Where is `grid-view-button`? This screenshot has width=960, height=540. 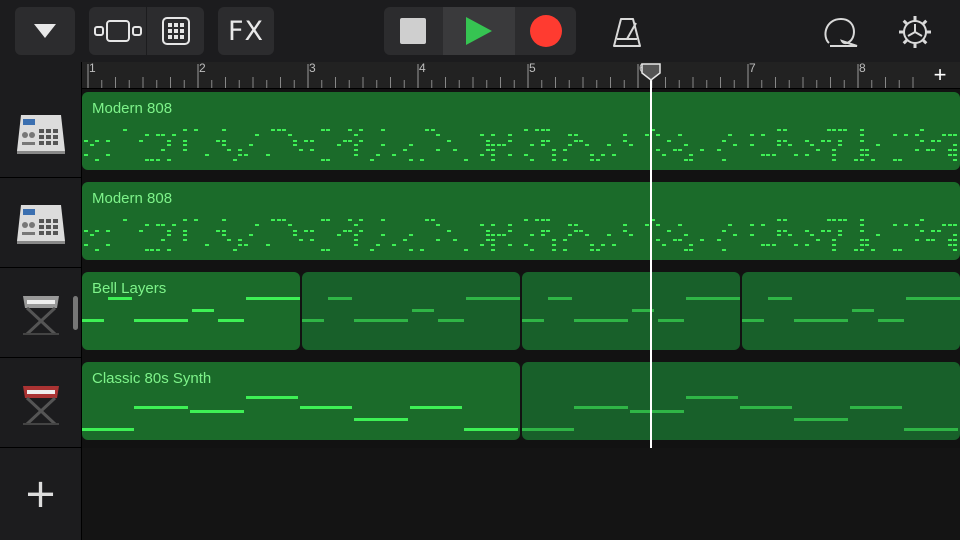
grid-view-button is located at coordinates (175, 31).